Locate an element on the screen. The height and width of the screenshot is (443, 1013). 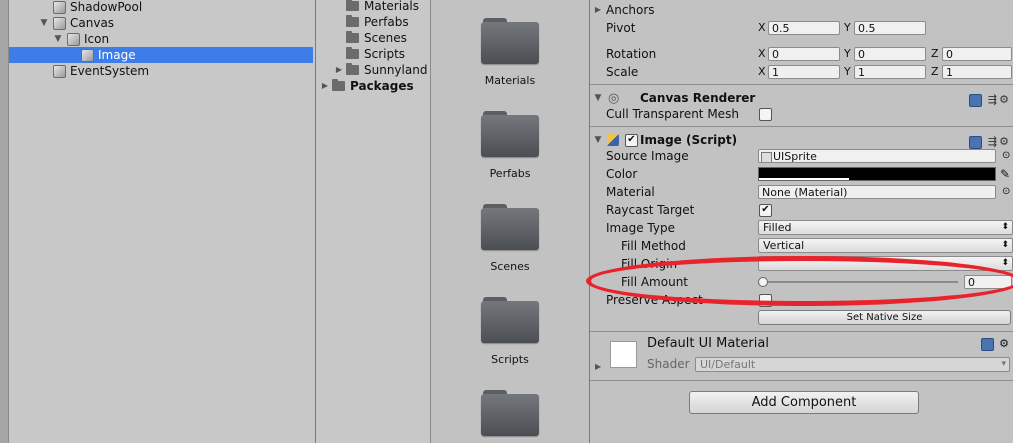
pivot-y-field: 0.5 is located at coordinates (890, 28).